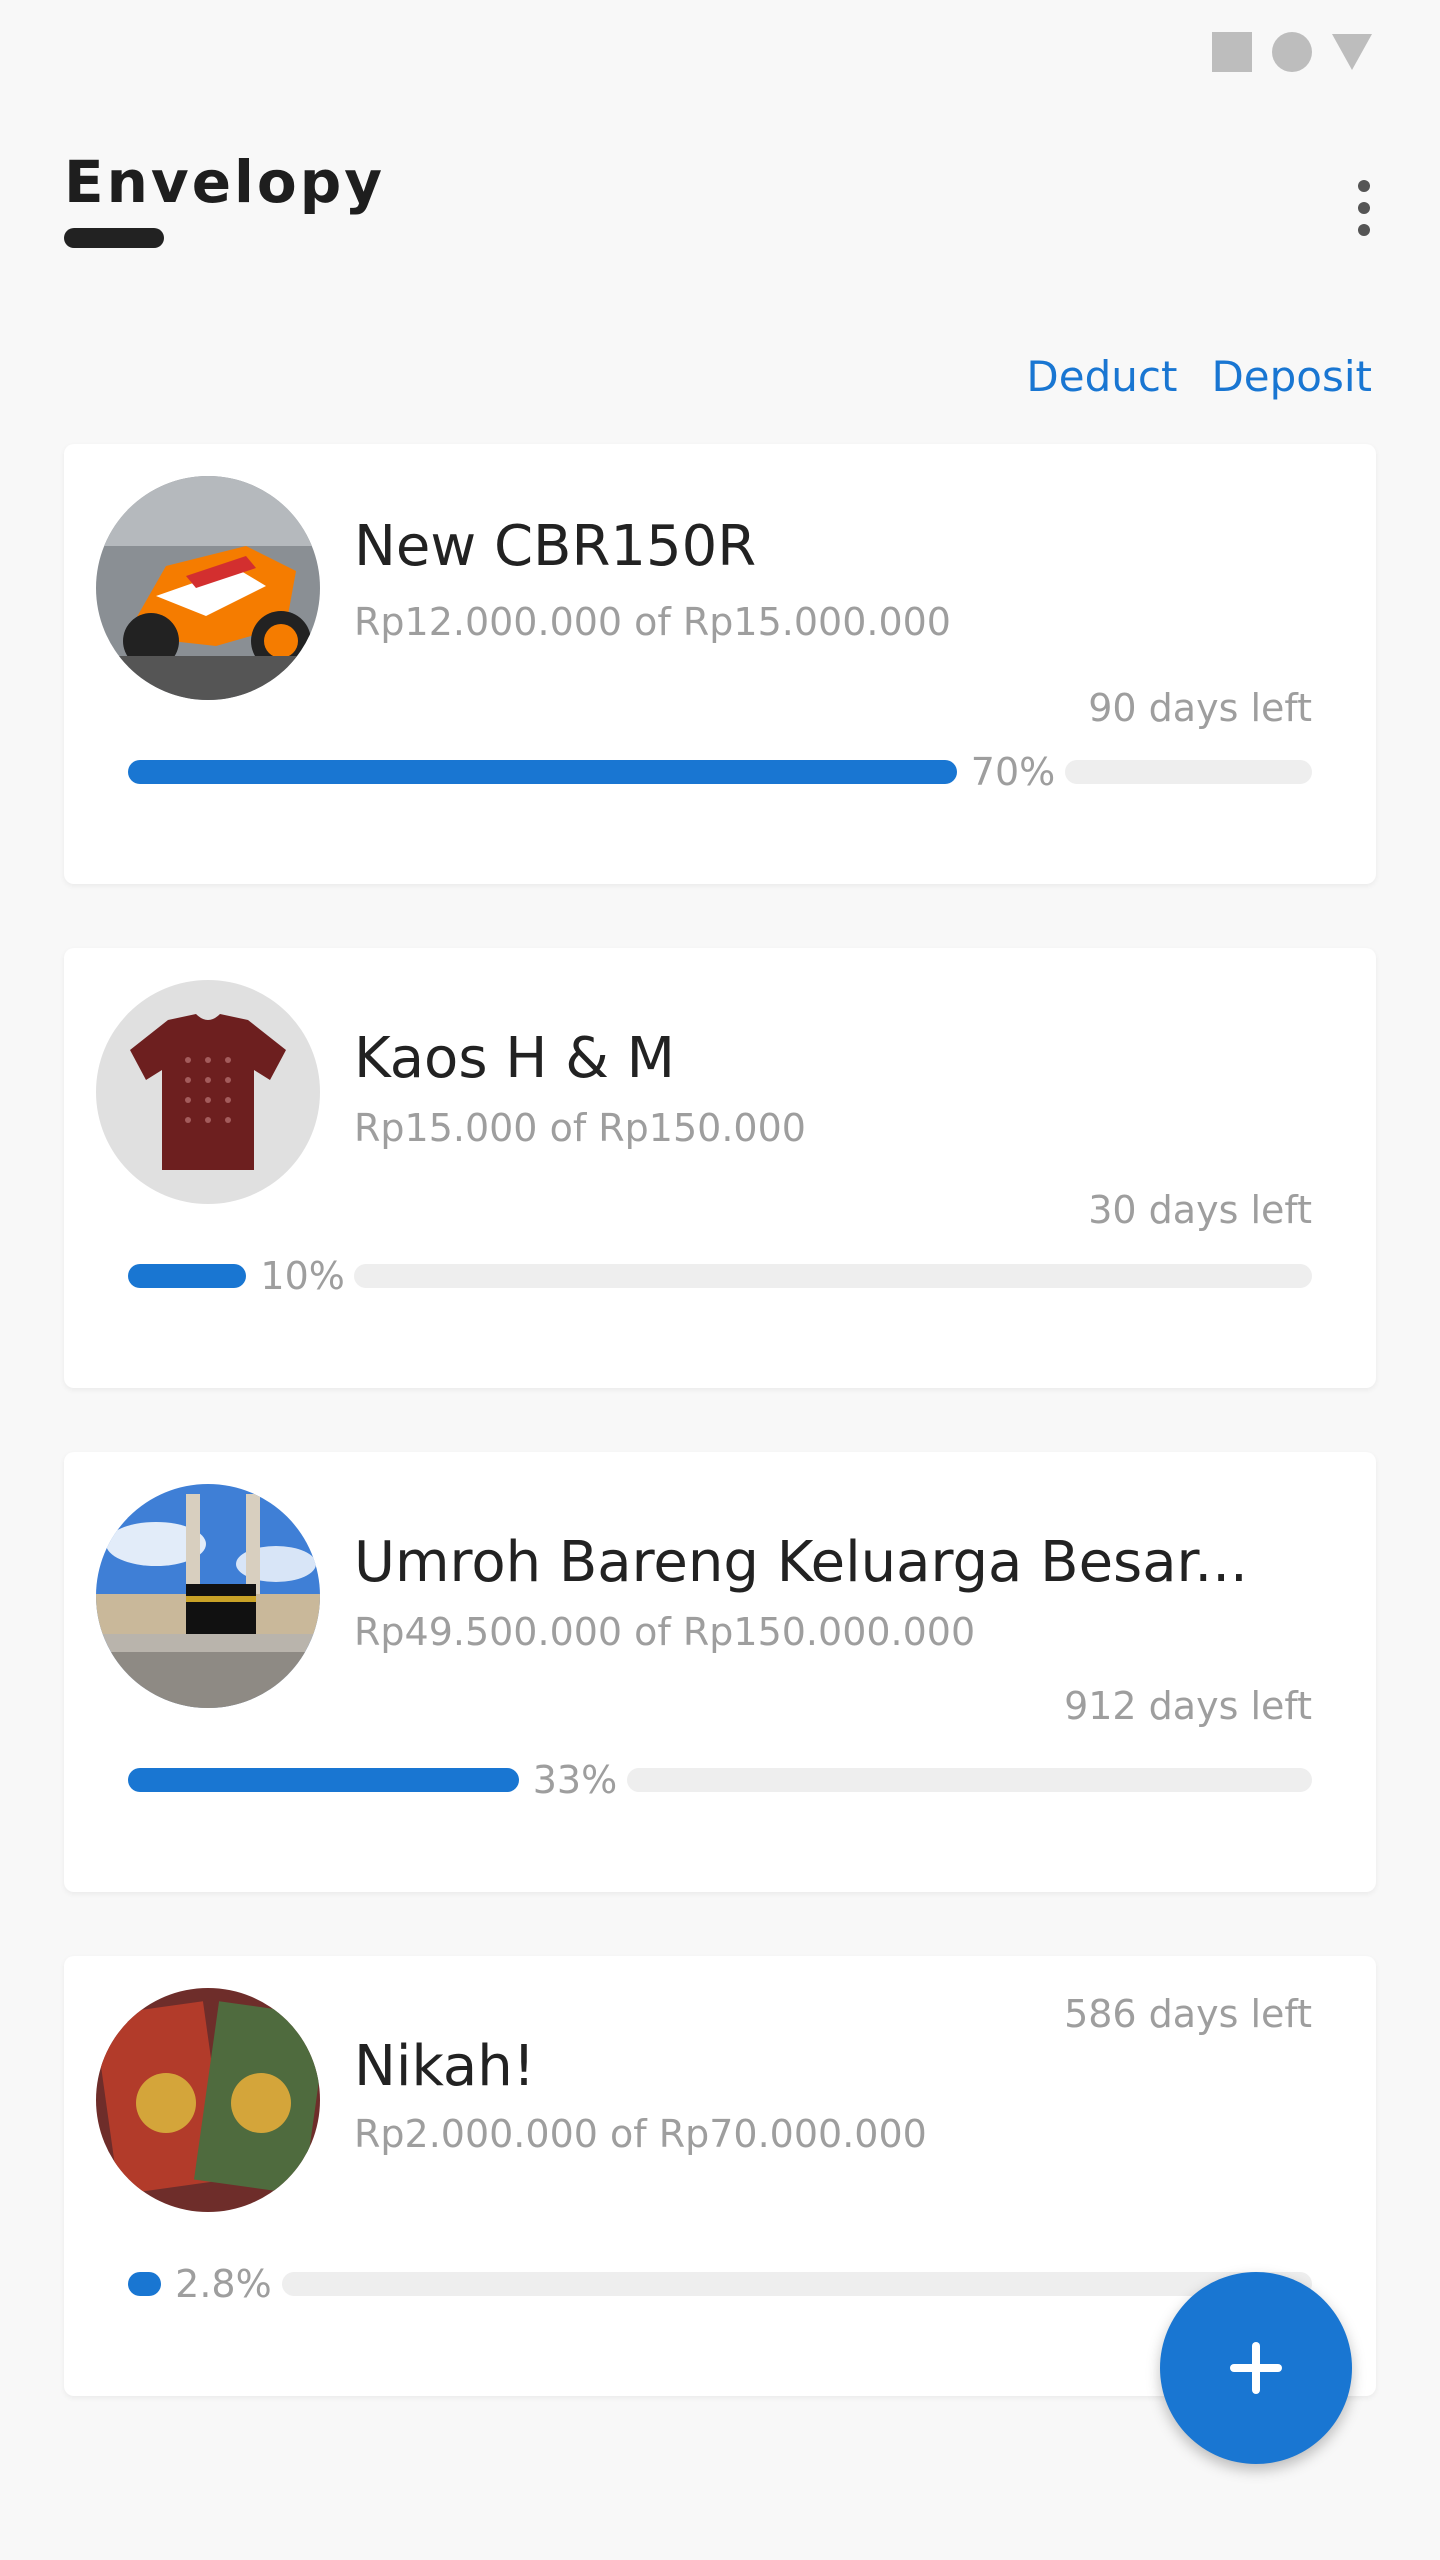 This screenshot has width=1440, height=2560. I want to click on circle-icon, so click(1292, 52).